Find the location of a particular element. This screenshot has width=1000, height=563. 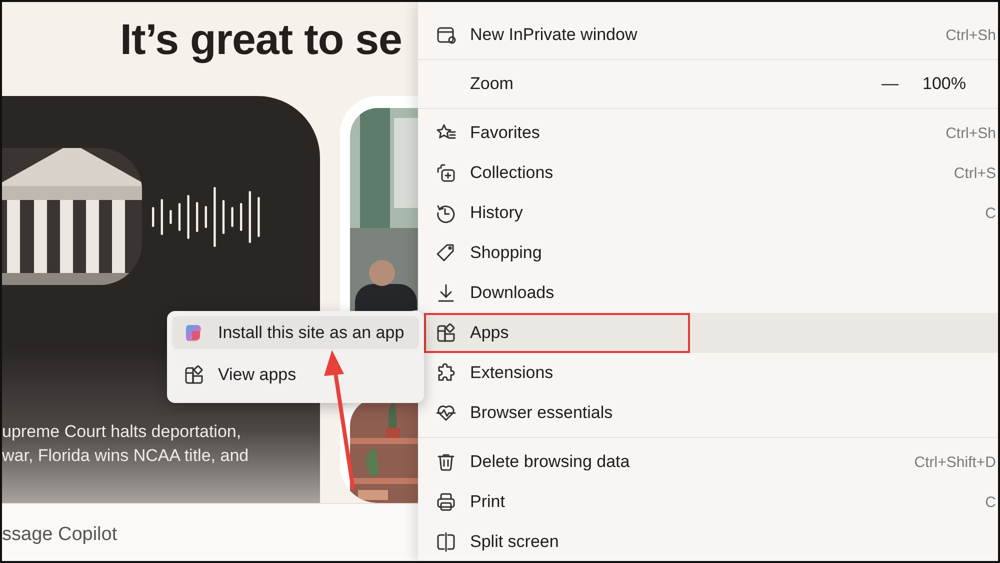

shortcut-text: Ctrl+S is located at coordinates (975, 173).